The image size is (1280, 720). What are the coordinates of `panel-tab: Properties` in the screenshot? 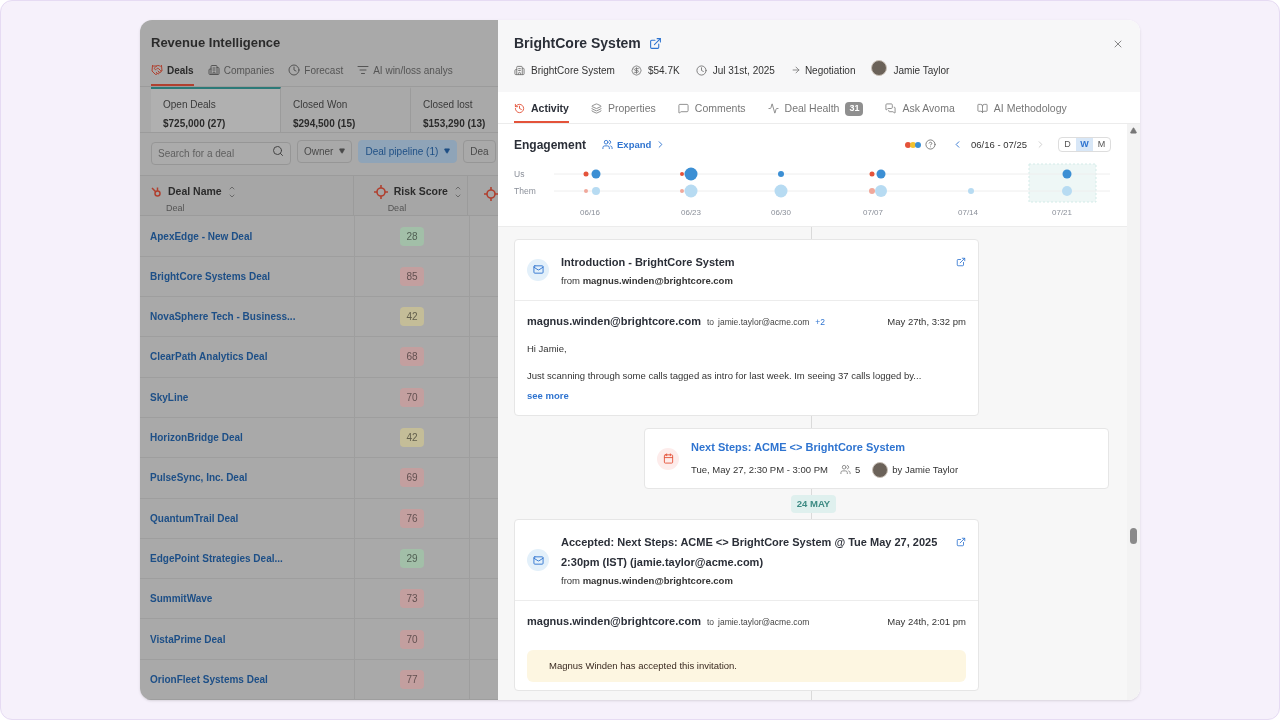 It's located at (623, 112).